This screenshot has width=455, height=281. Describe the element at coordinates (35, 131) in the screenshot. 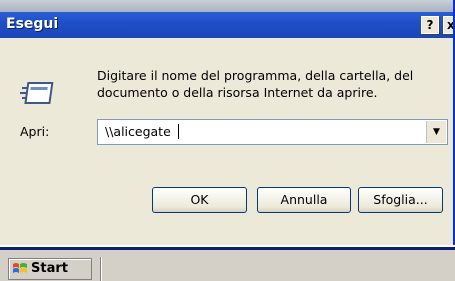

I see `open-label: Apri:` at that location.